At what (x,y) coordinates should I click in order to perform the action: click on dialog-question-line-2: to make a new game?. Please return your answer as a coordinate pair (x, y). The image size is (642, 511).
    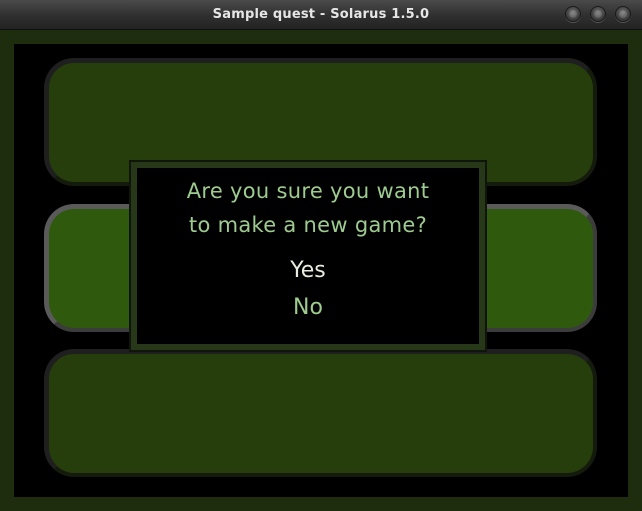
    Looking at the image, I should click on (308, 225).